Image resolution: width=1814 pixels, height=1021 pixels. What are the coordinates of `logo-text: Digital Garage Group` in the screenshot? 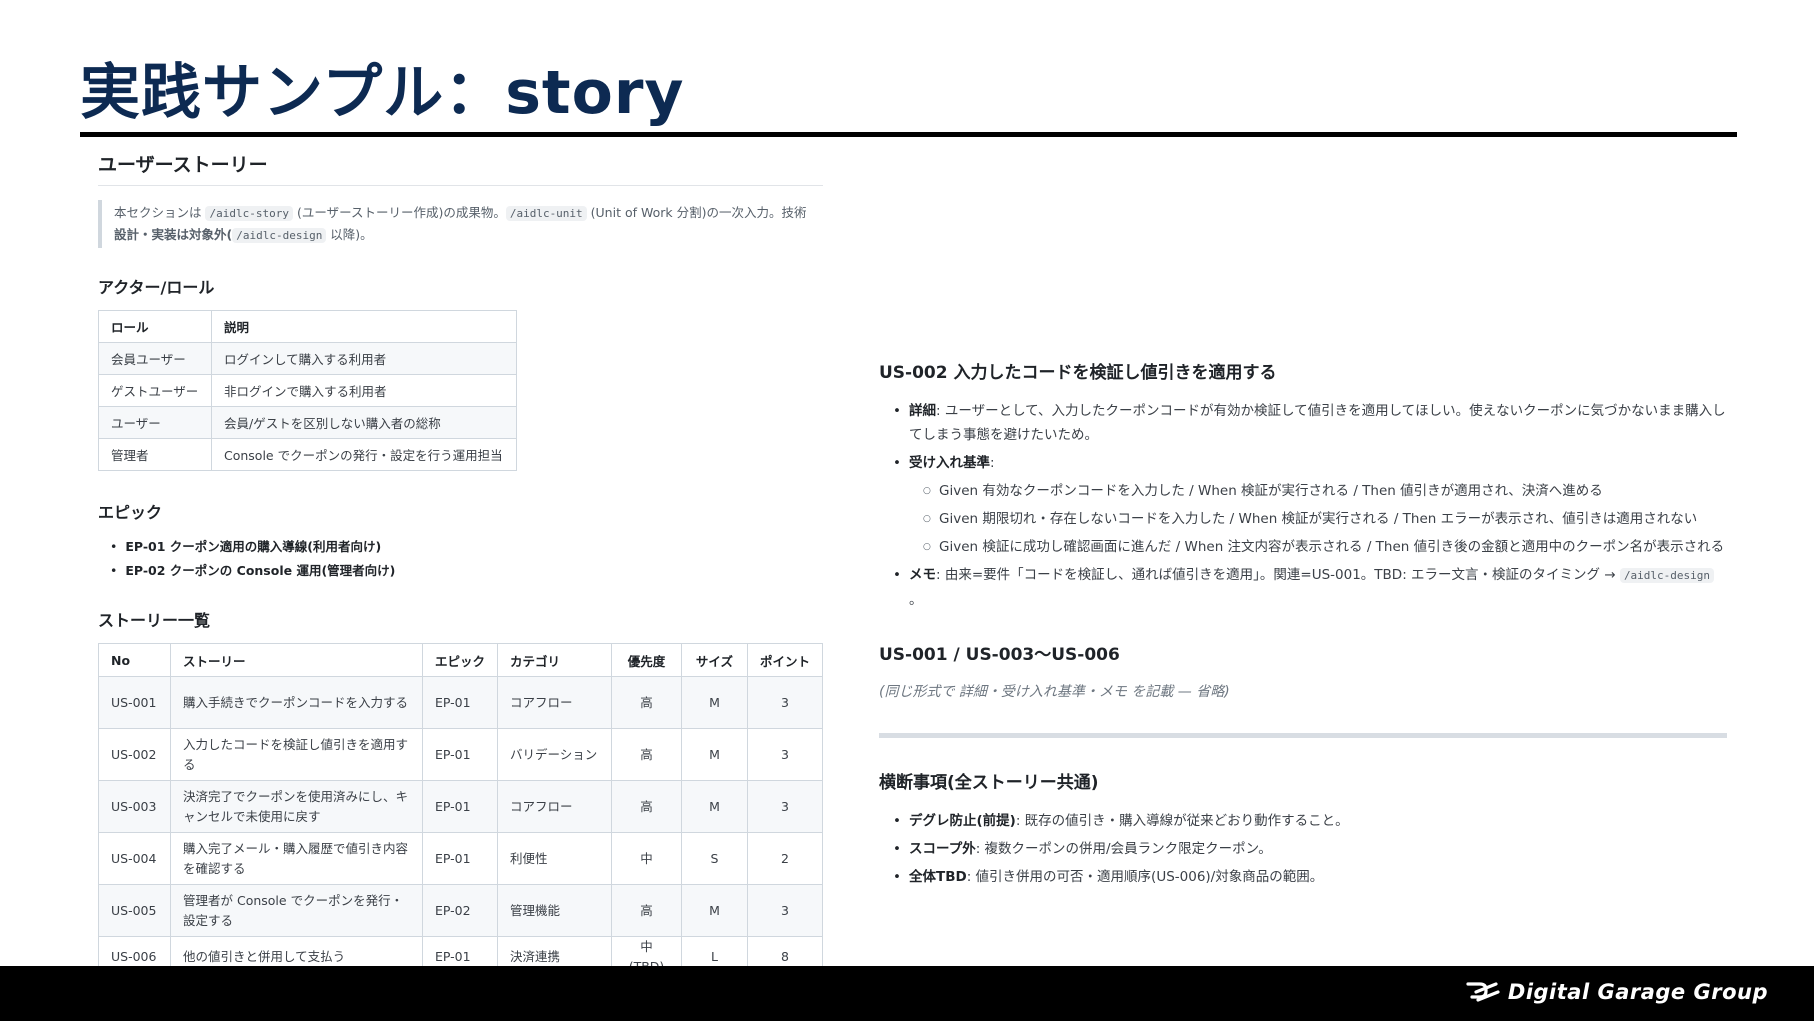 It's located at (1637, 992).